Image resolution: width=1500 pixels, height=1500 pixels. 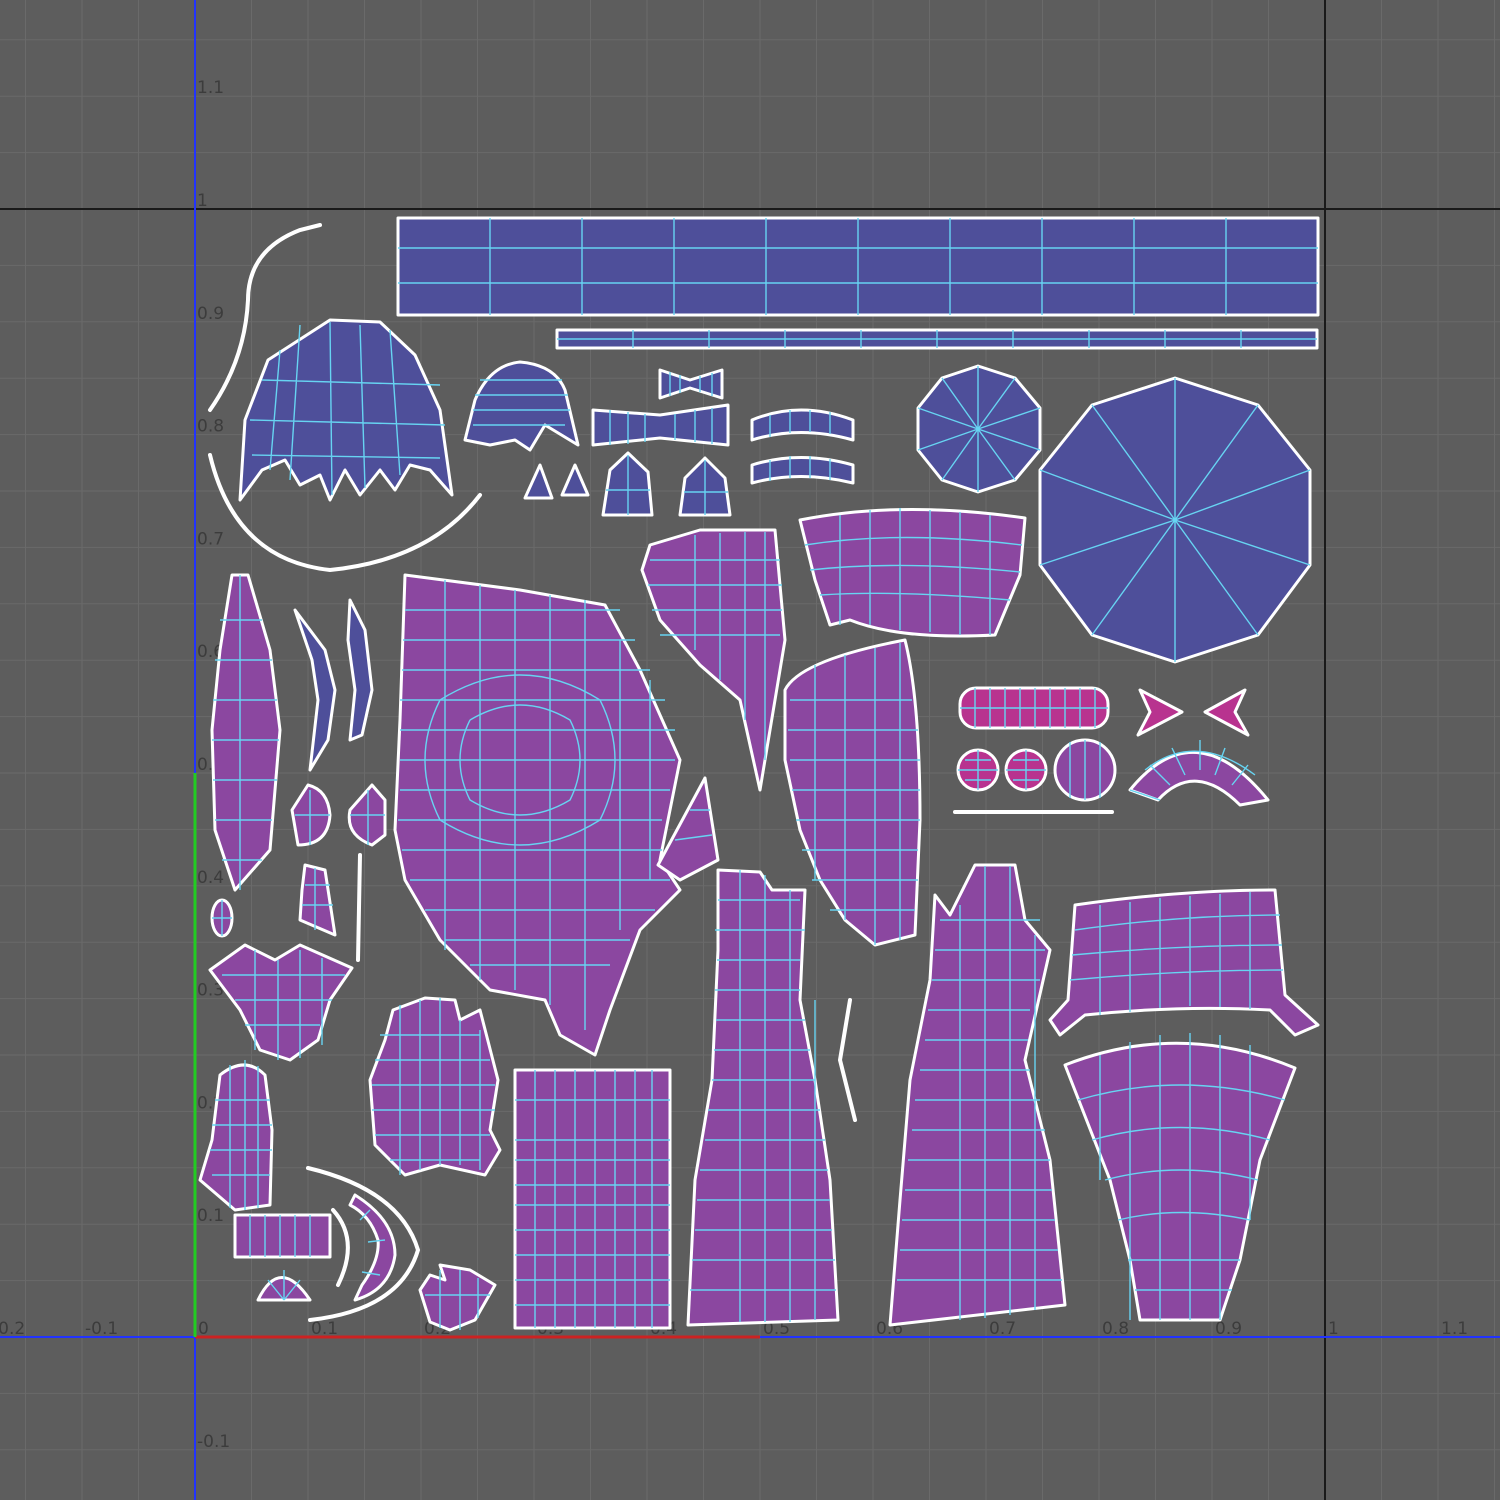 What do you see at coordinates (1002, 1329) in the screenshot?
I see `u-tick-label: 0.7` at bounding box center [1002, 1329].